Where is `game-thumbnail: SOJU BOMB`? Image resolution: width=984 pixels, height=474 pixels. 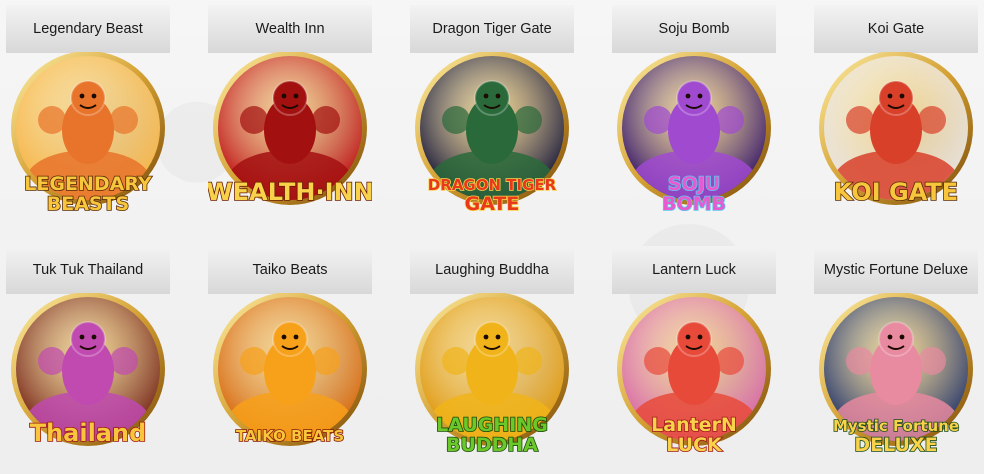 game-thumbnail: SOJU BOMB is located at coordinates (694, 138).